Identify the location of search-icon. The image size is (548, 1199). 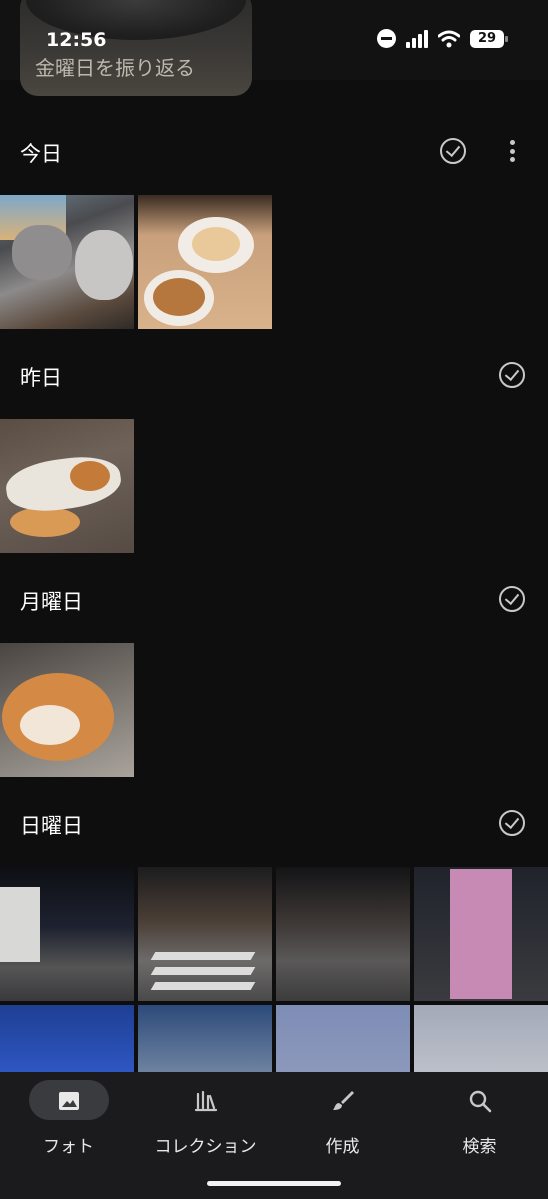
(480, 1101).